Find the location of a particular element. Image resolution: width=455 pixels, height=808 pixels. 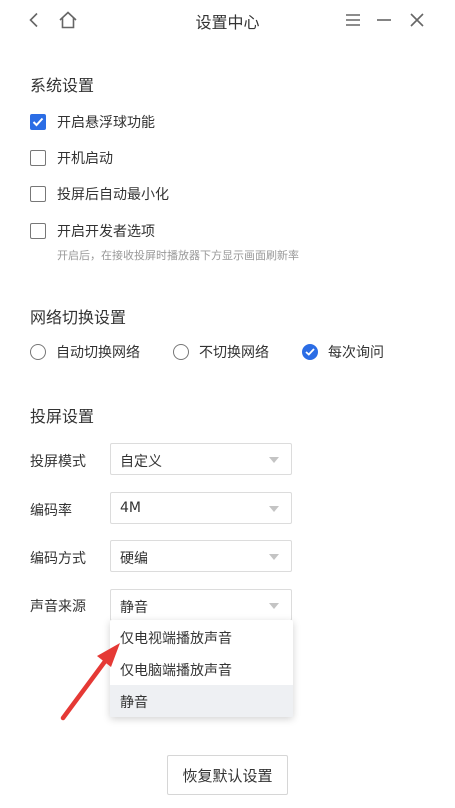

sound-source-value: 静音 is located at coordinates (134, 608).